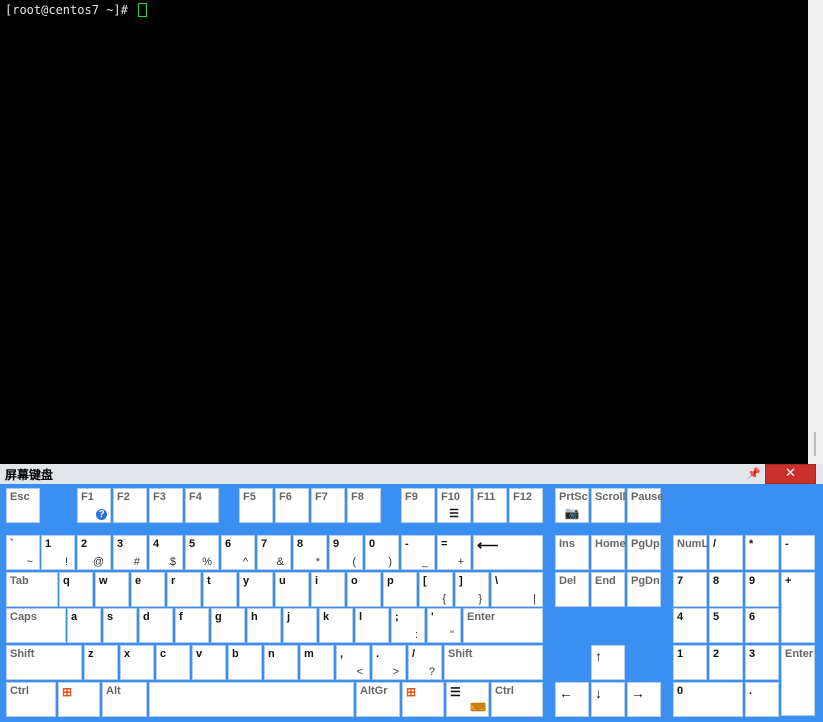 The image size is (823, 722). What do you see at coordinates (364, 589) in the screenshot?
I see `key-o: o` at bounding box center [364, 589].